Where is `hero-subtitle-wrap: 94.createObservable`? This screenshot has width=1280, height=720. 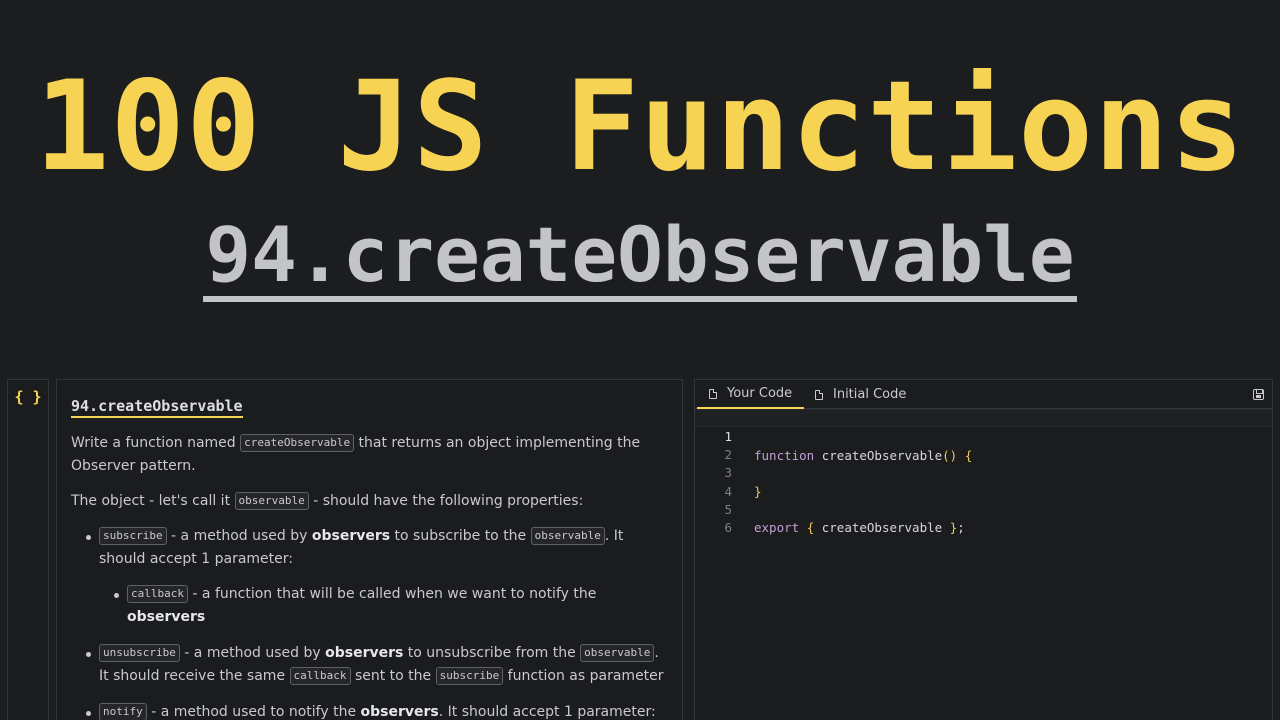 hero-subtitle-wrap: 94.createObservable is located at coordinates (640, 258).